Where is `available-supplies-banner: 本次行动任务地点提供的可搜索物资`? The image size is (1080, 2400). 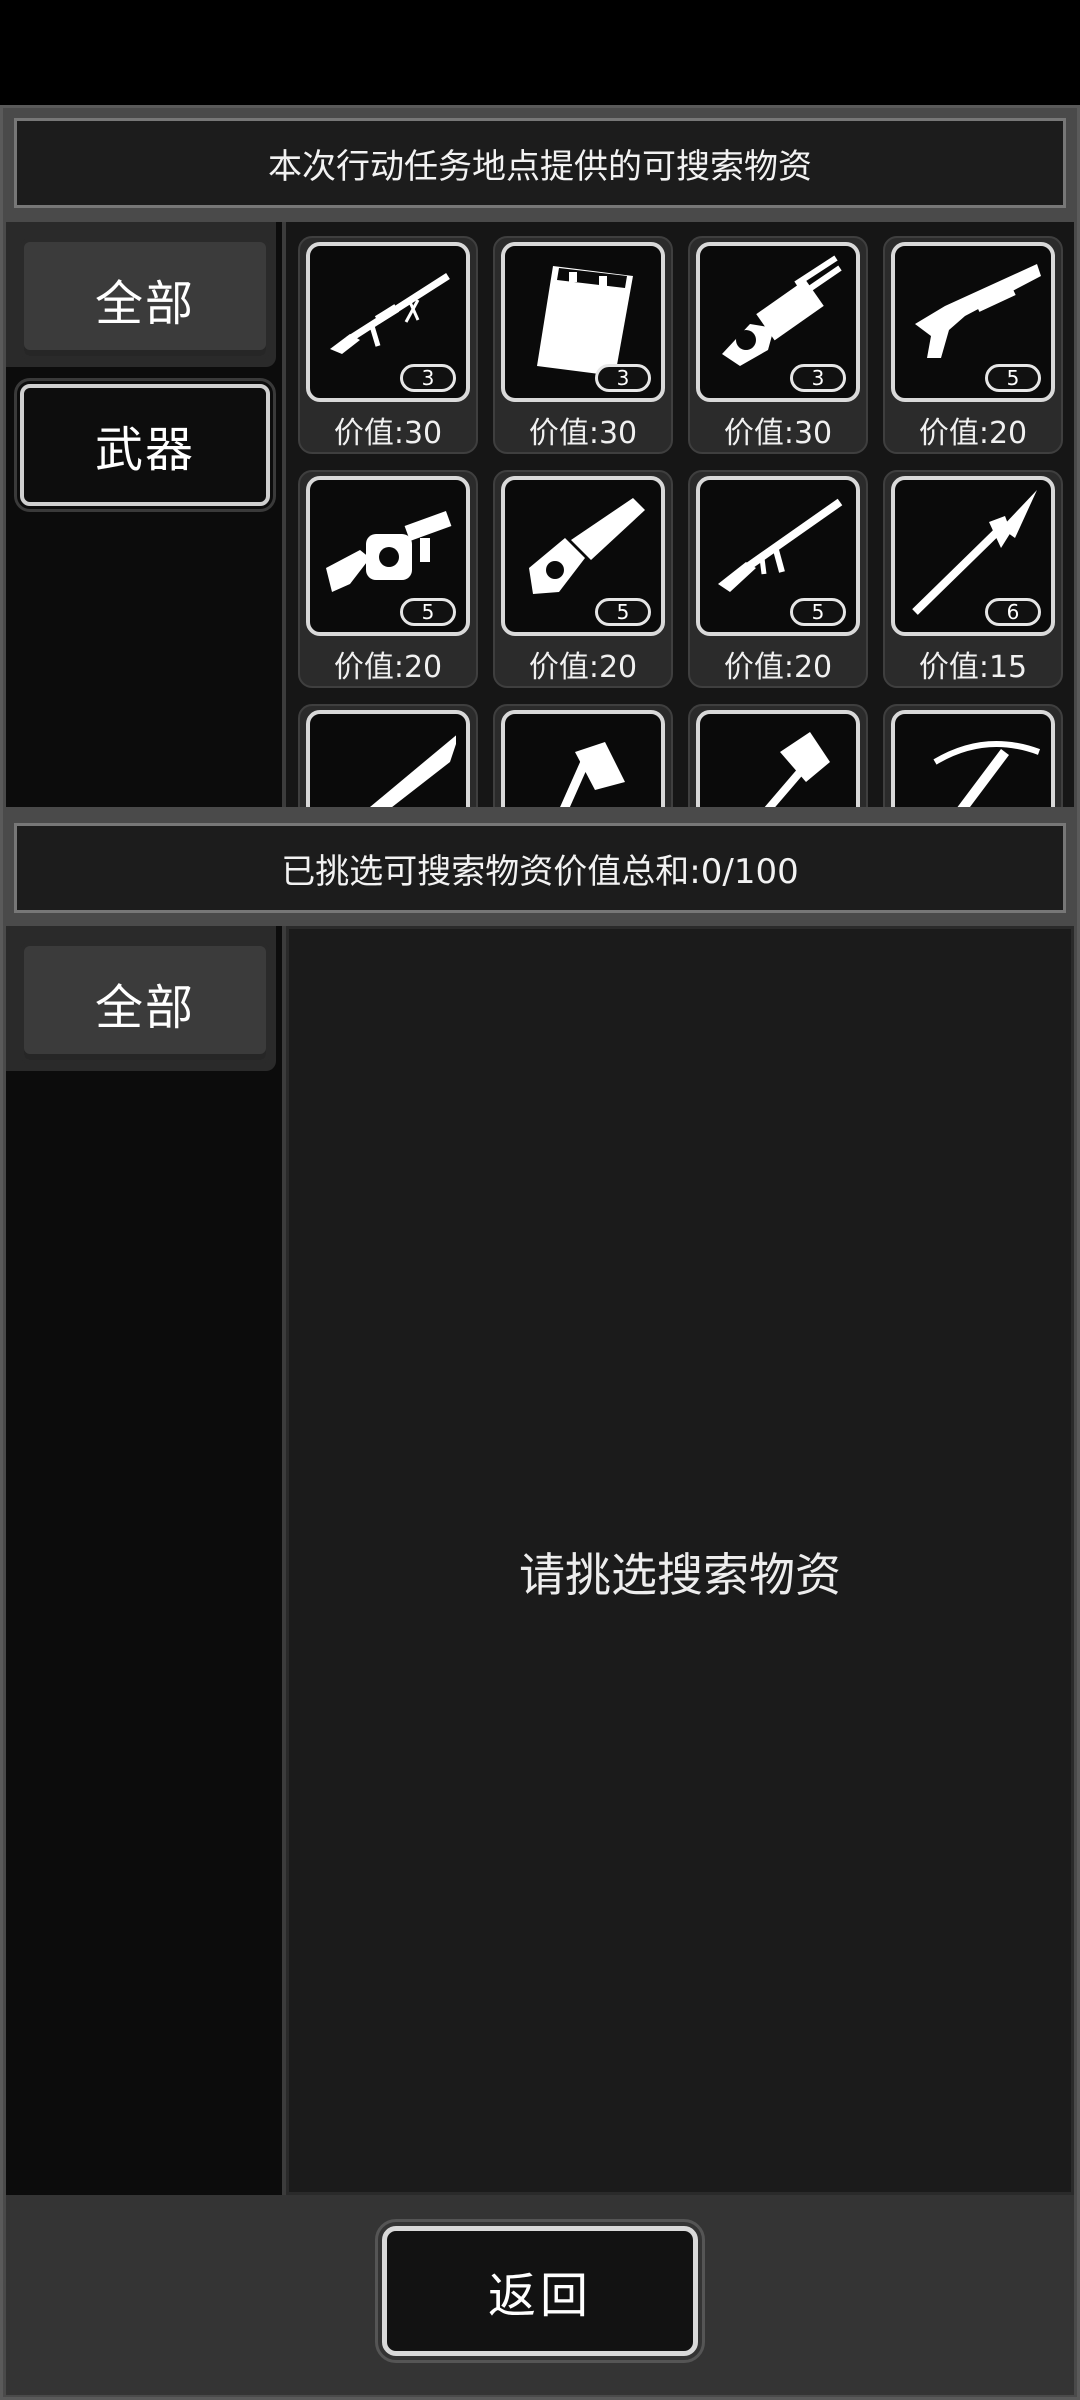
available-supplies-banner: 本次行动任务地点提供的可搜索物资 is located at coordinates (540, 163).